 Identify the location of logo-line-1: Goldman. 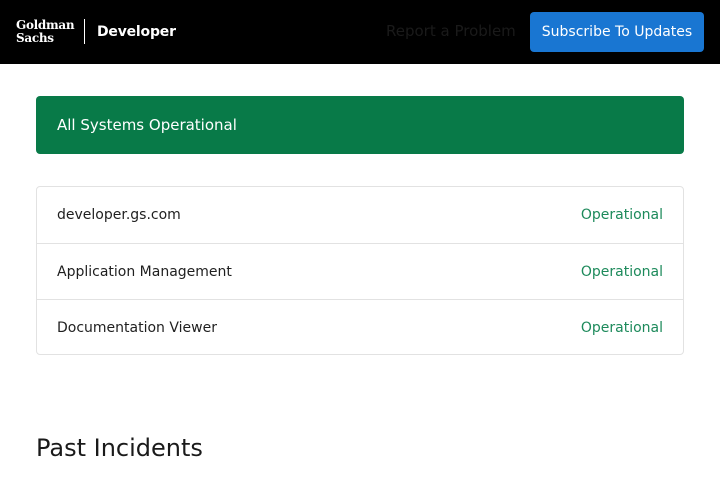
(45, 25).